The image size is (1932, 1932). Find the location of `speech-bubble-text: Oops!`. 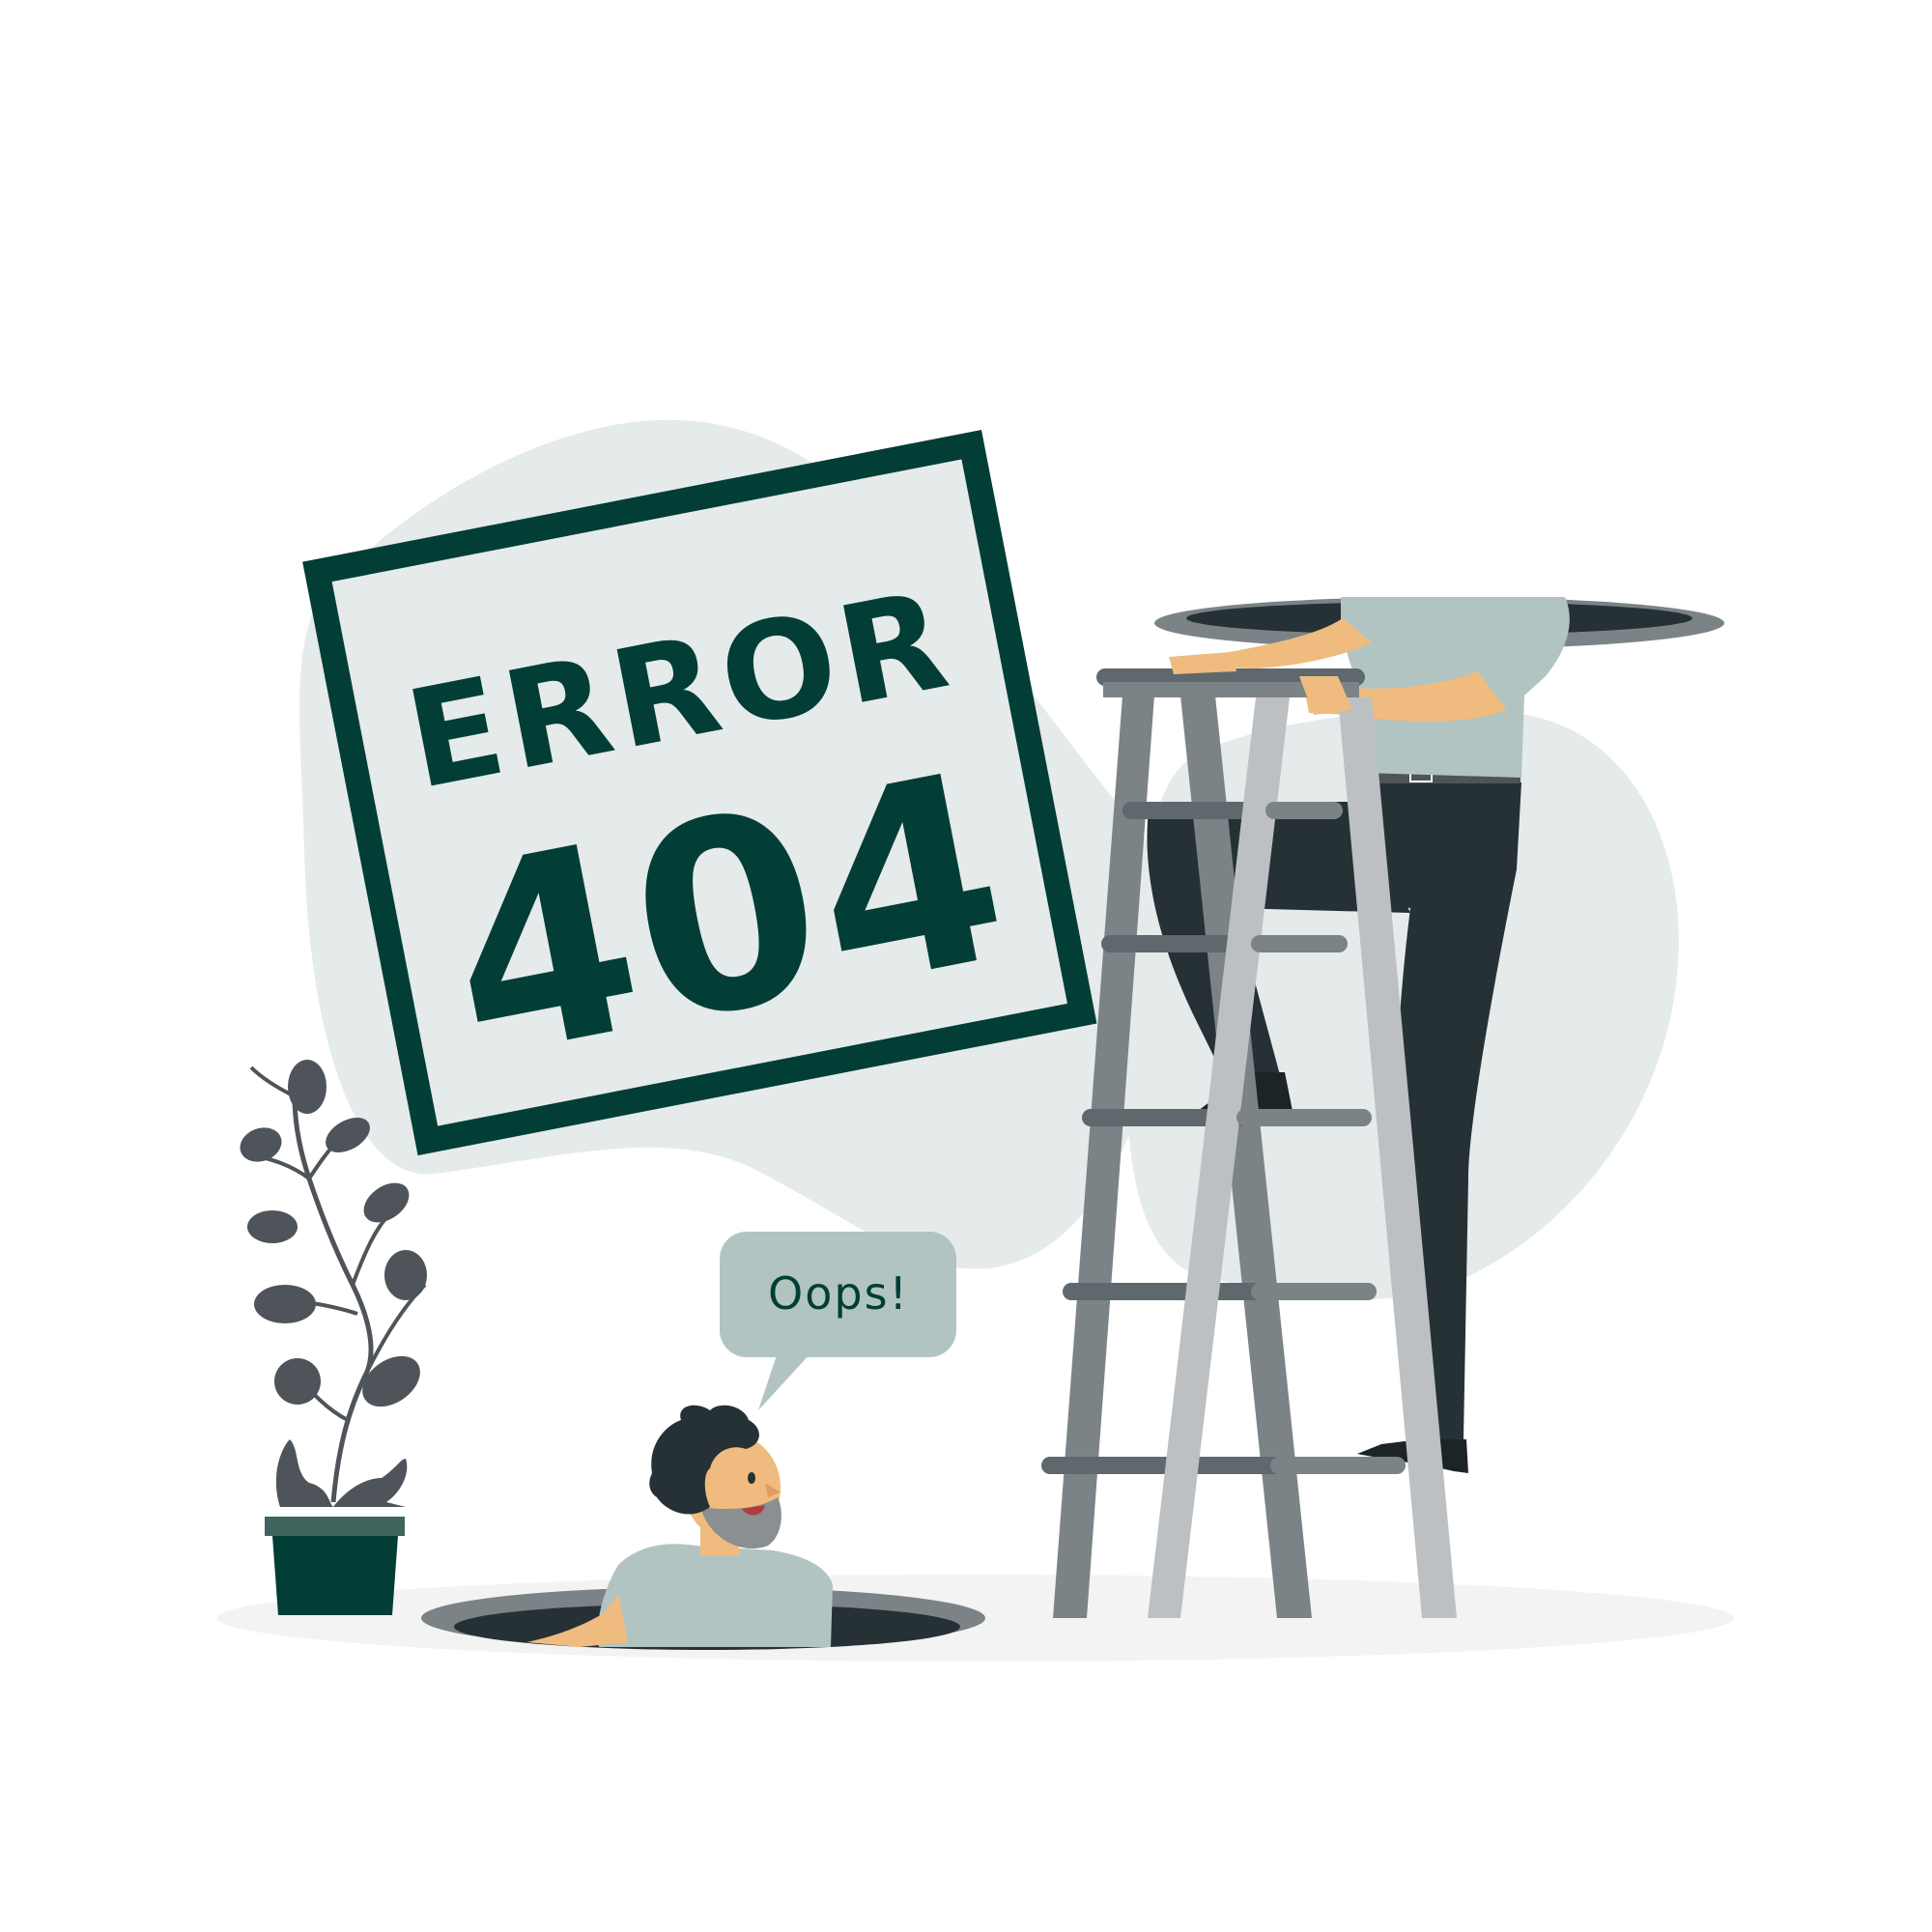

speech-bubble-text: Oops! is located at coordinates (838, 1293).